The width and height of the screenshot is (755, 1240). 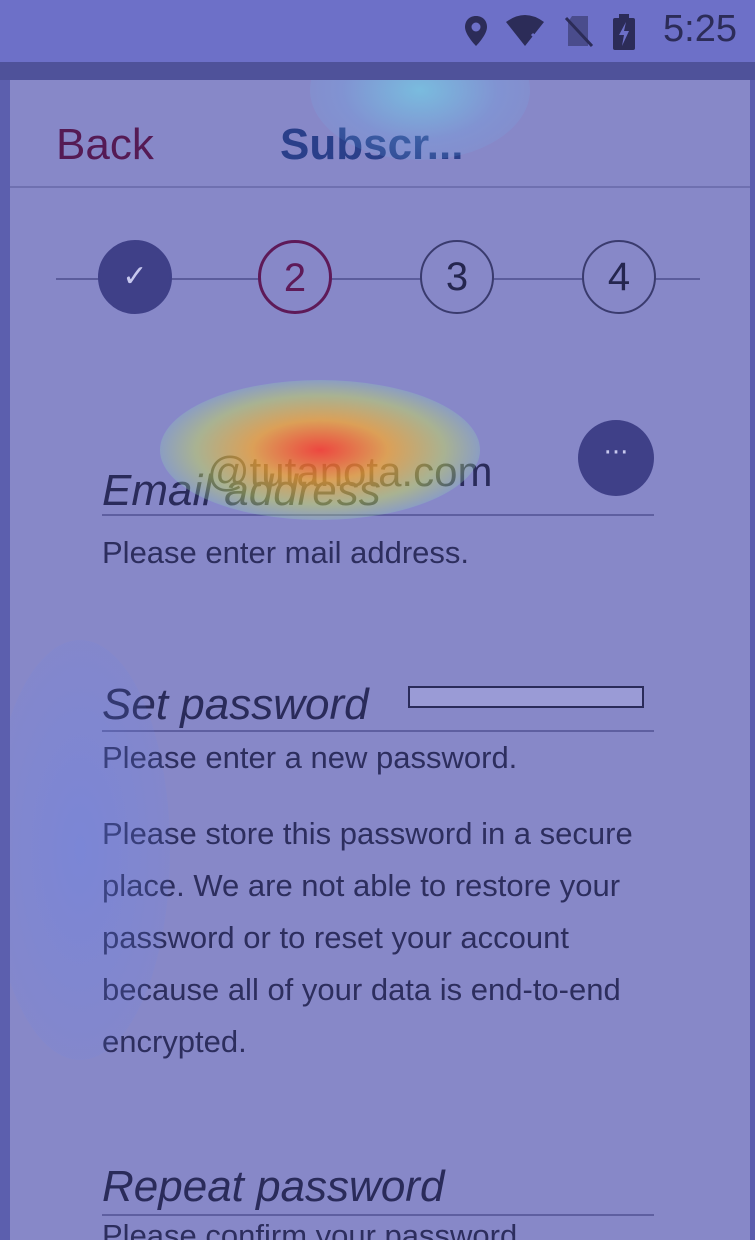 I want to click on wifi-off-icon, so click(x=525, y=30).